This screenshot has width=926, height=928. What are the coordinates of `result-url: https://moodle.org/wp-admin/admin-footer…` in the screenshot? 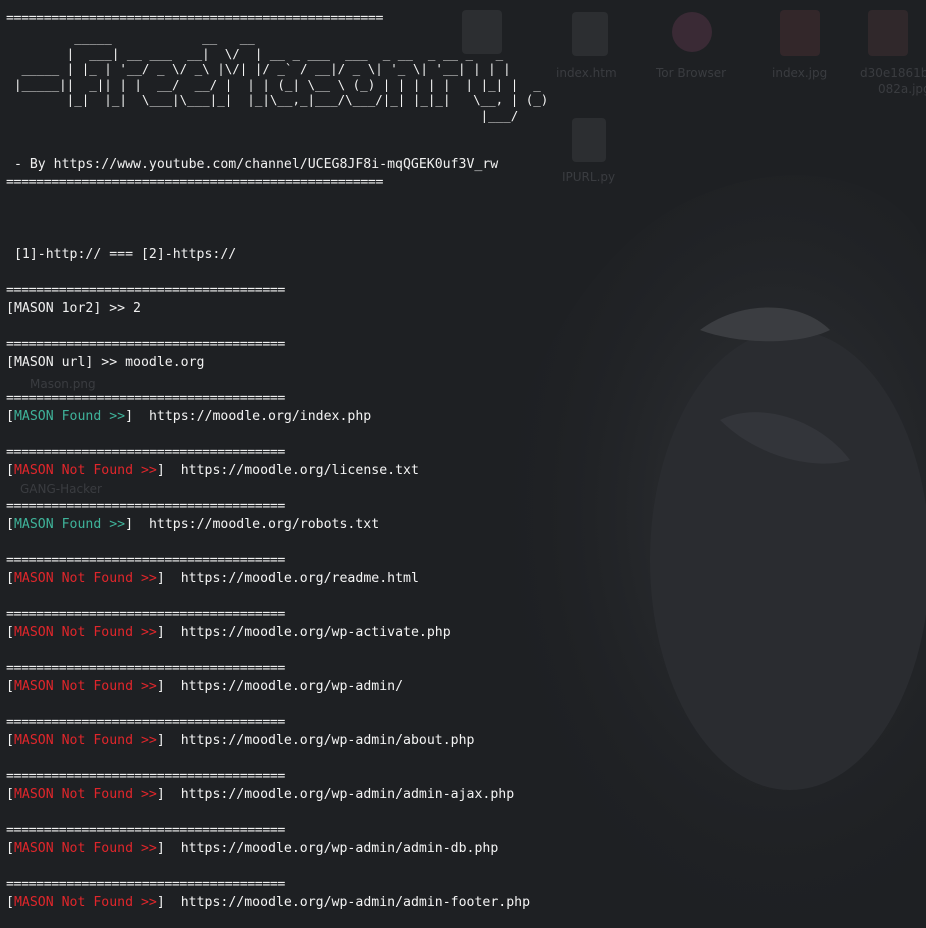 It's located at (355, 902).